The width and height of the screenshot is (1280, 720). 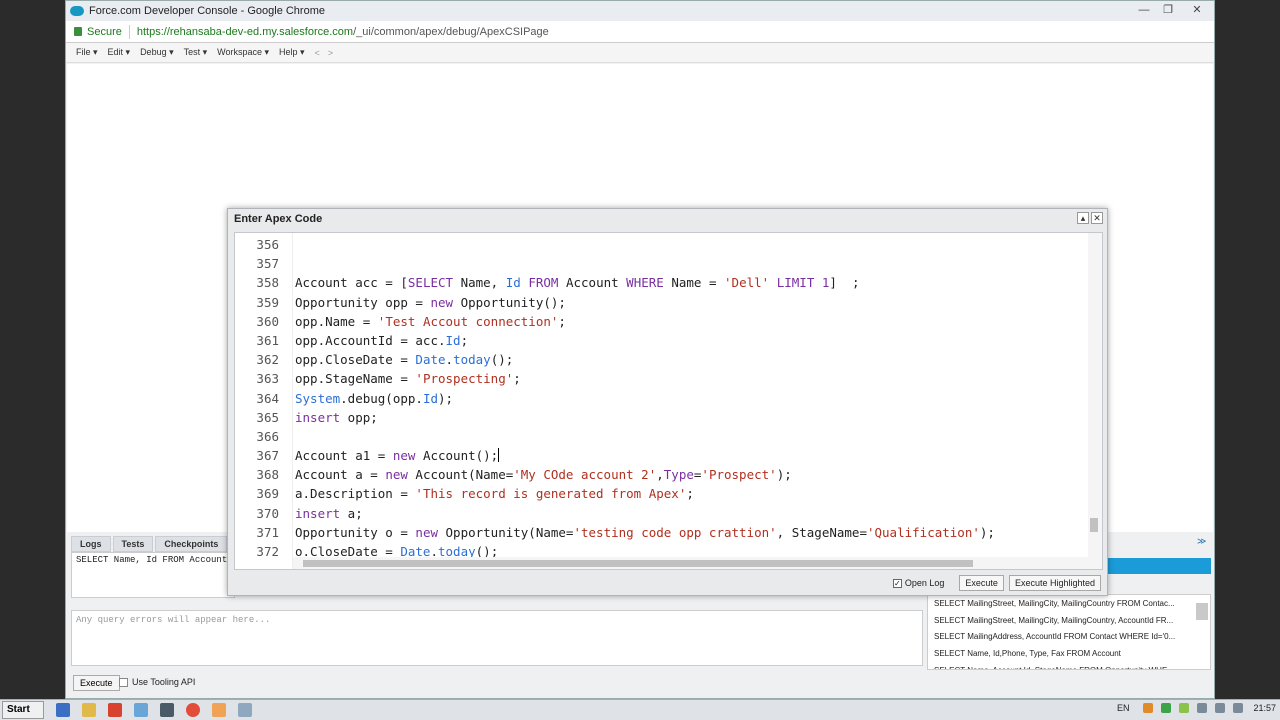 What do you see at coordinates (123, 682) in the screenshot?
I see `tooling-checkbox` at bounding box center [123, 682].